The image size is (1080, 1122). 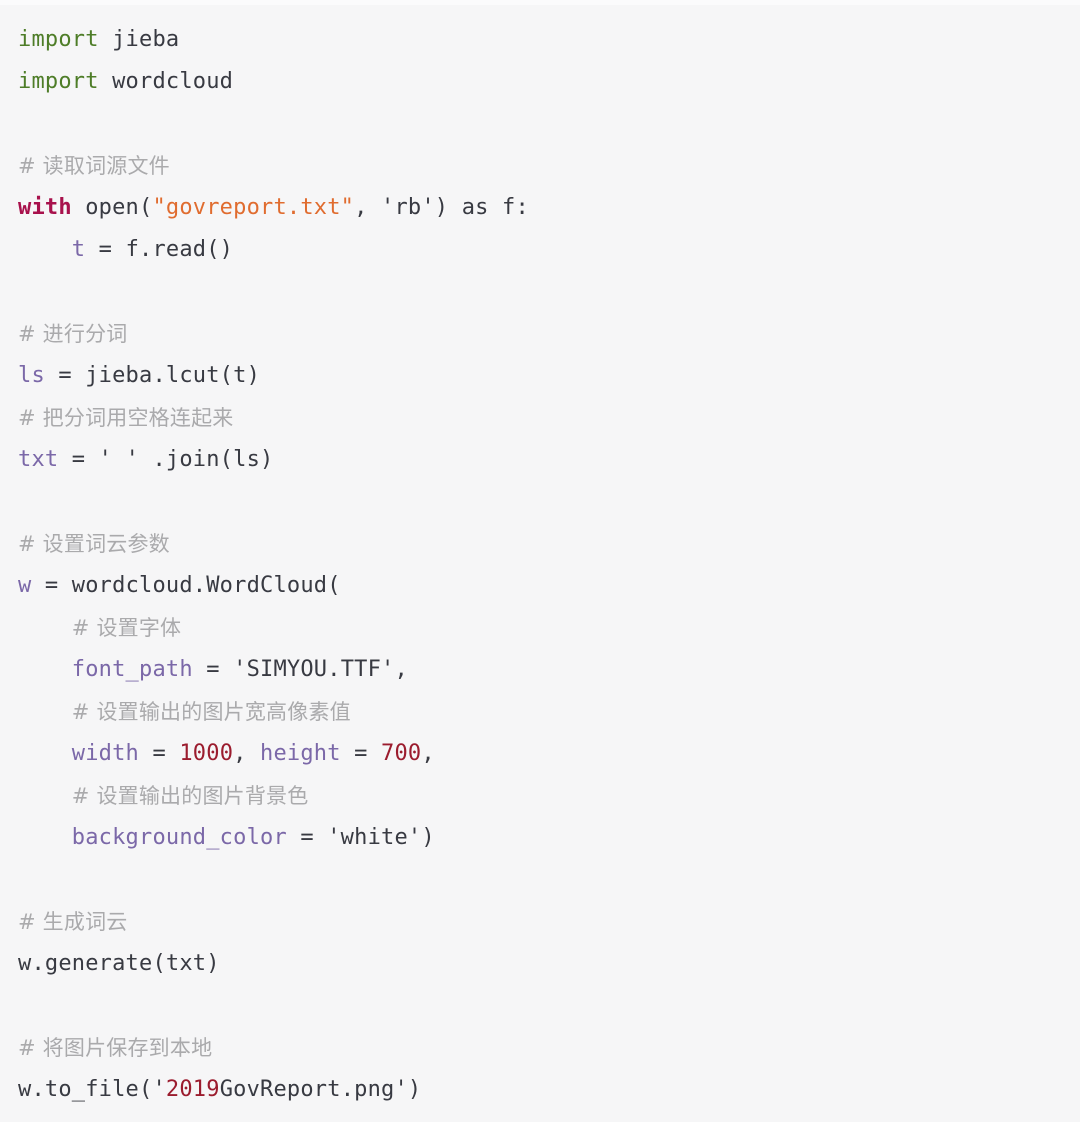 What do you see at coordinates (73, 922) in the screenshot?
I see `code-token-comment: # 生成词云` at bounding box center [73, 922].